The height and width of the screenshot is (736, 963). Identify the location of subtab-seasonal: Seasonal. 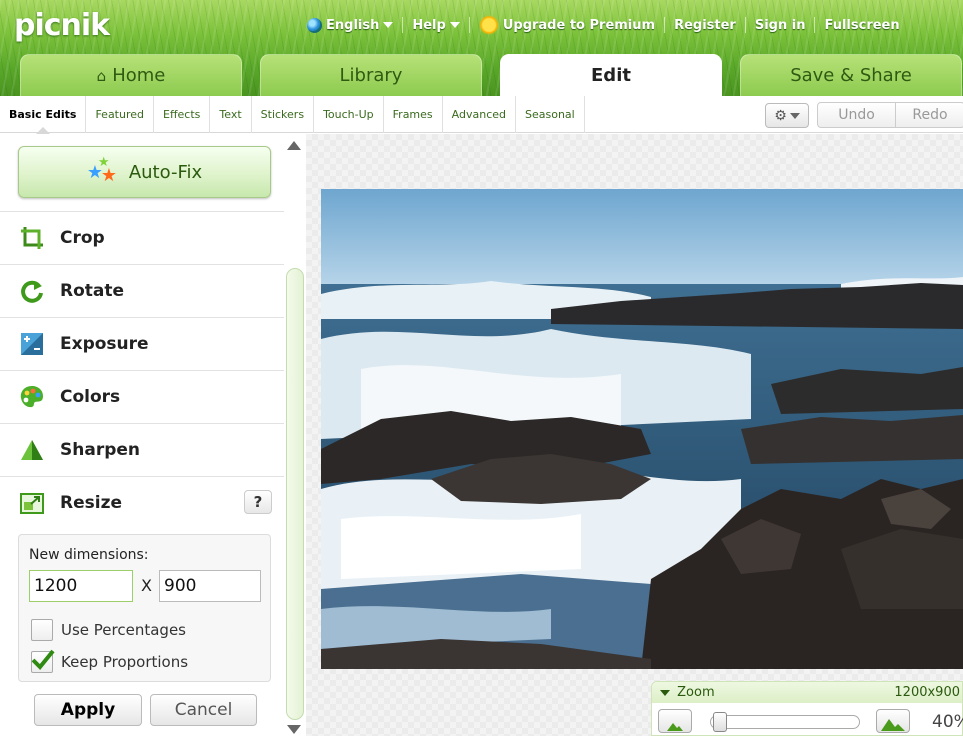
(550, 114).